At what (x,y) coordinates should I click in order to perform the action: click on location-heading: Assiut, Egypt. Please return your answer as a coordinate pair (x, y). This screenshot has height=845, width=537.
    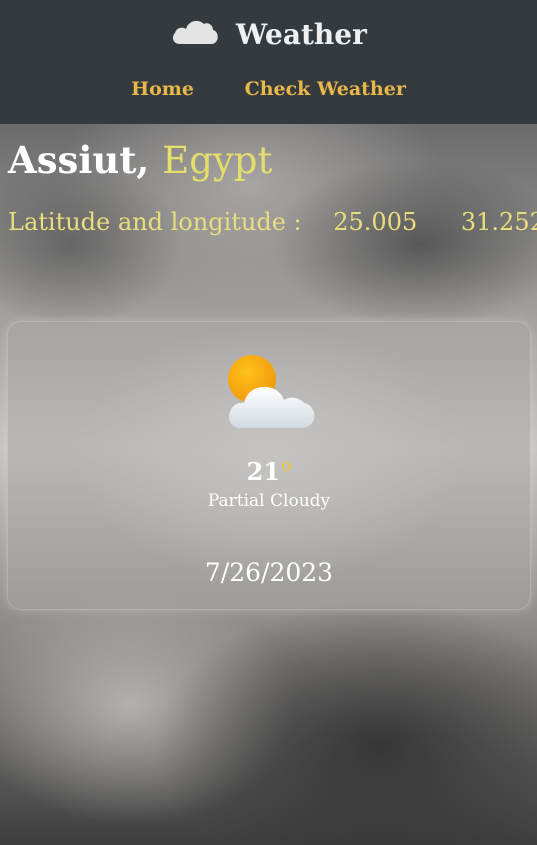
    Looking at the image, I should click on (140, 160).